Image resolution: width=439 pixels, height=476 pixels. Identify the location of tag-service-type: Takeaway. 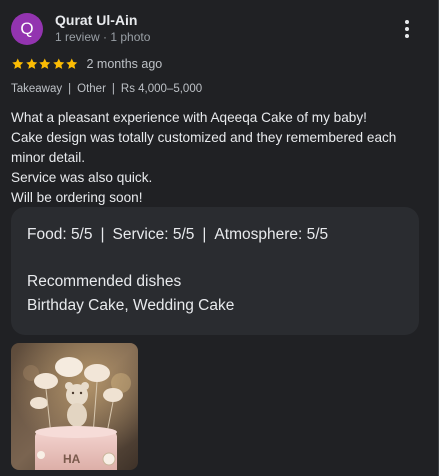
(37, 89).